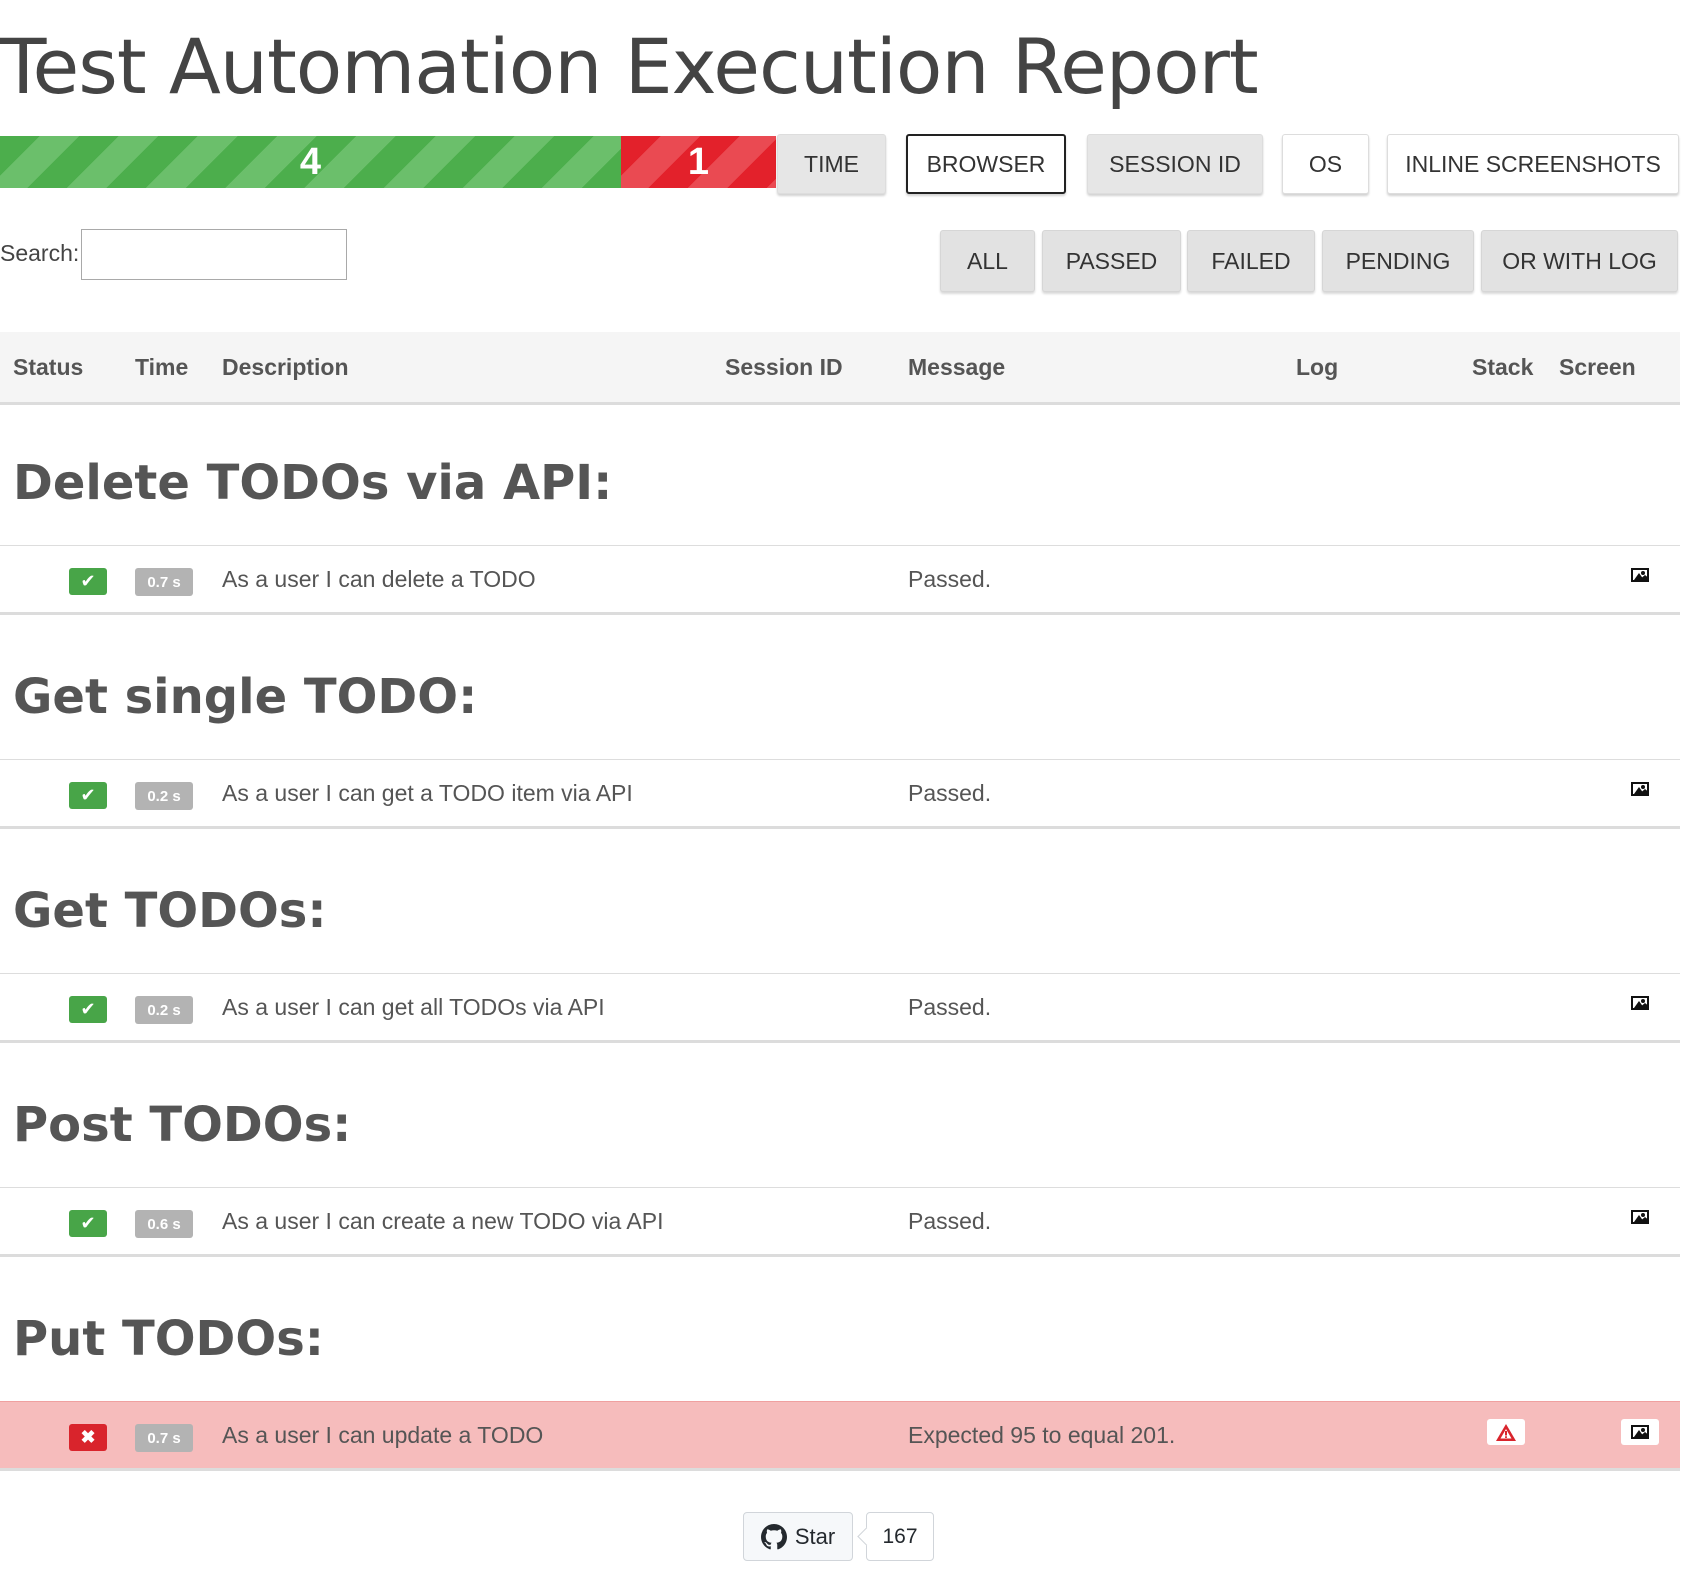 This screenshot has width=1687, height=1584. I want to click on test-description: As a user I can get all TODOs via API, so click(413, 1007).